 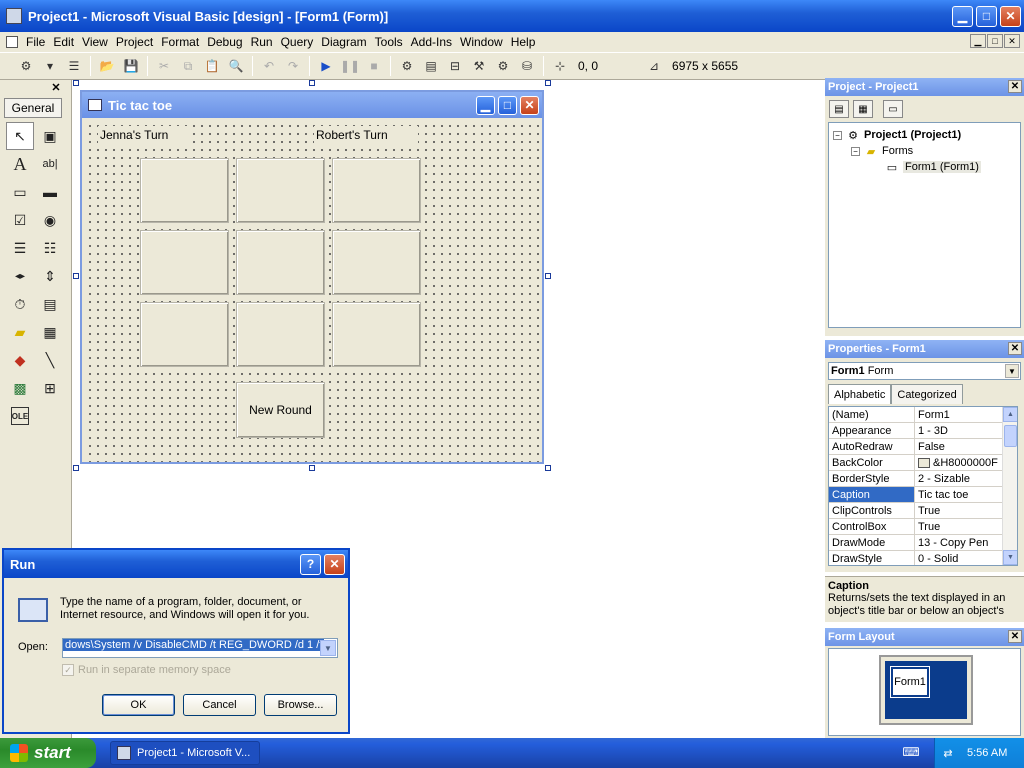 What do you see at coordinates (20, 304) in the screenshot?
I see `timer-tool-icon: ⏱` at bounding box center [20, 304].